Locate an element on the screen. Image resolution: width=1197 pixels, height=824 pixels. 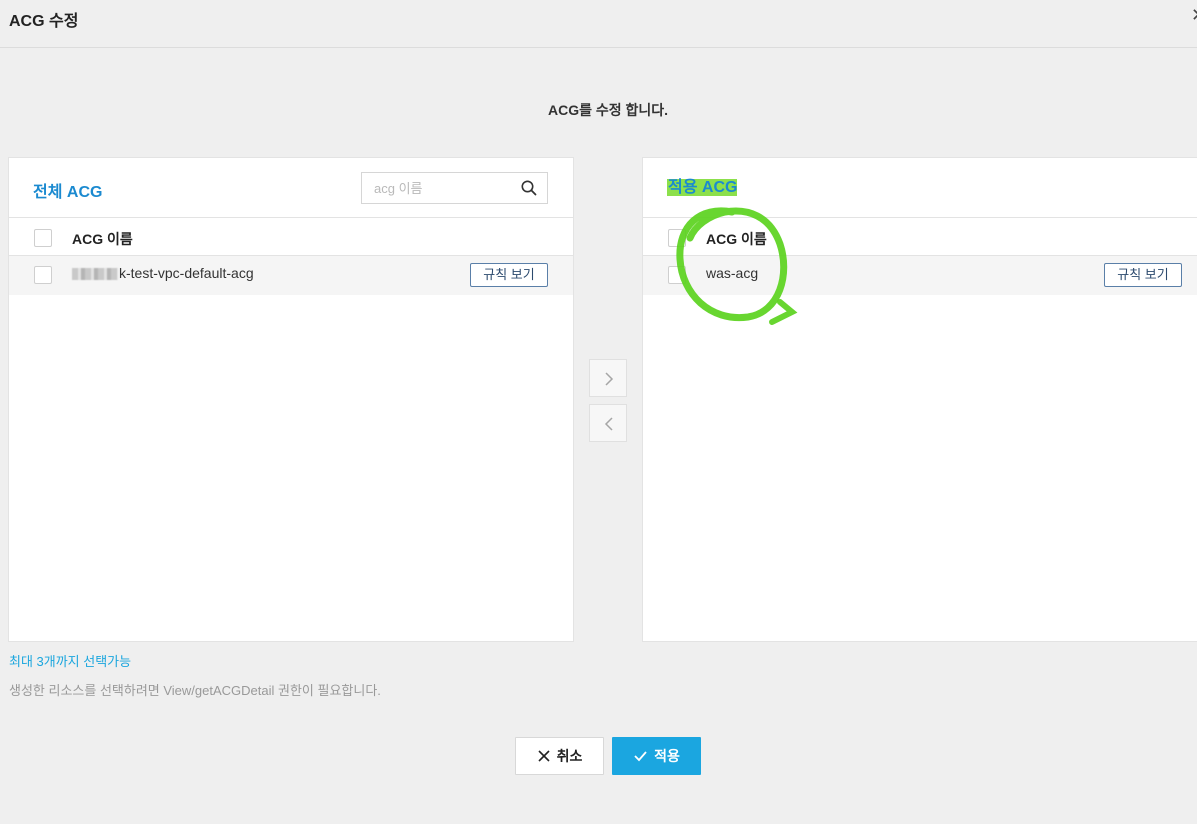
move-right-button is located at coordinates (608, 378).